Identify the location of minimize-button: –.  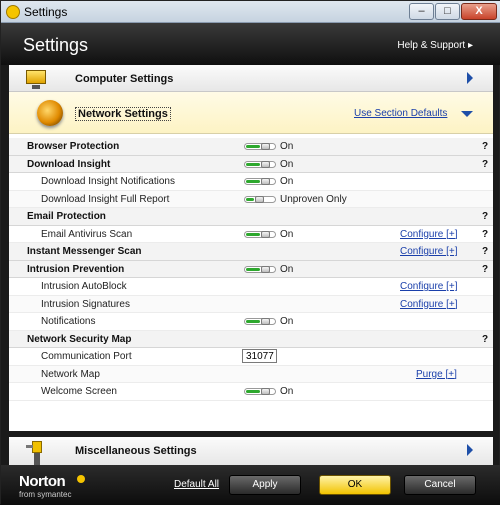
(421, 11).